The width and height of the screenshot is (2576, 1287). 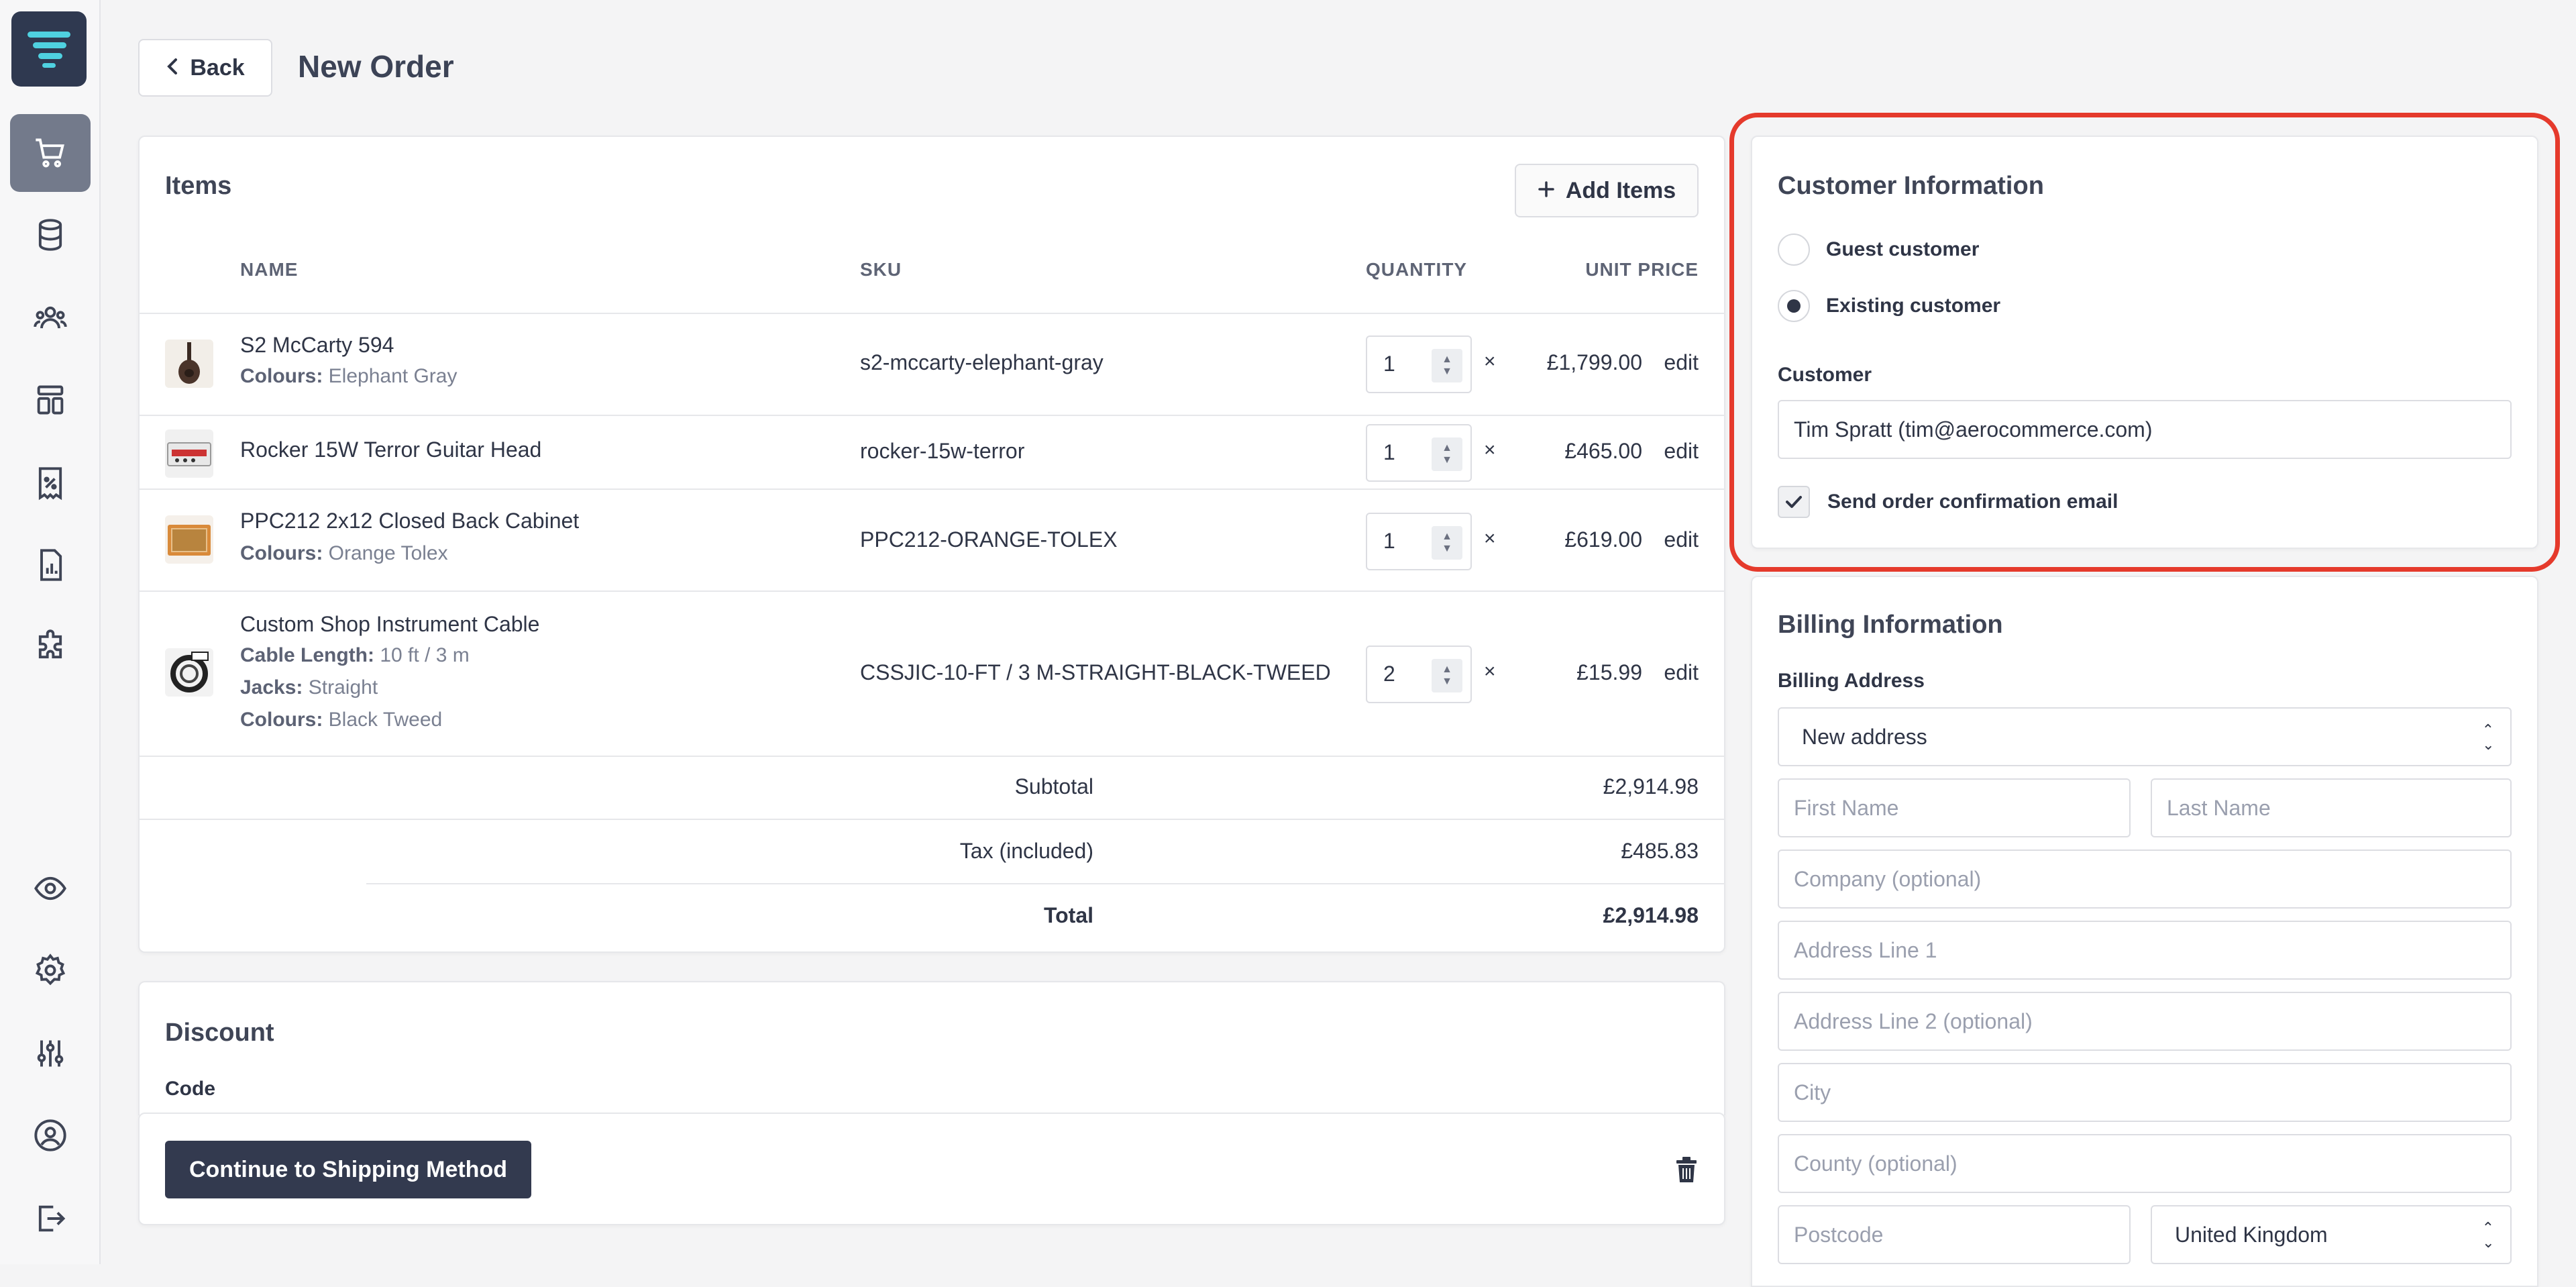 I want to click on gear-icon, so click(x=50, y=970).